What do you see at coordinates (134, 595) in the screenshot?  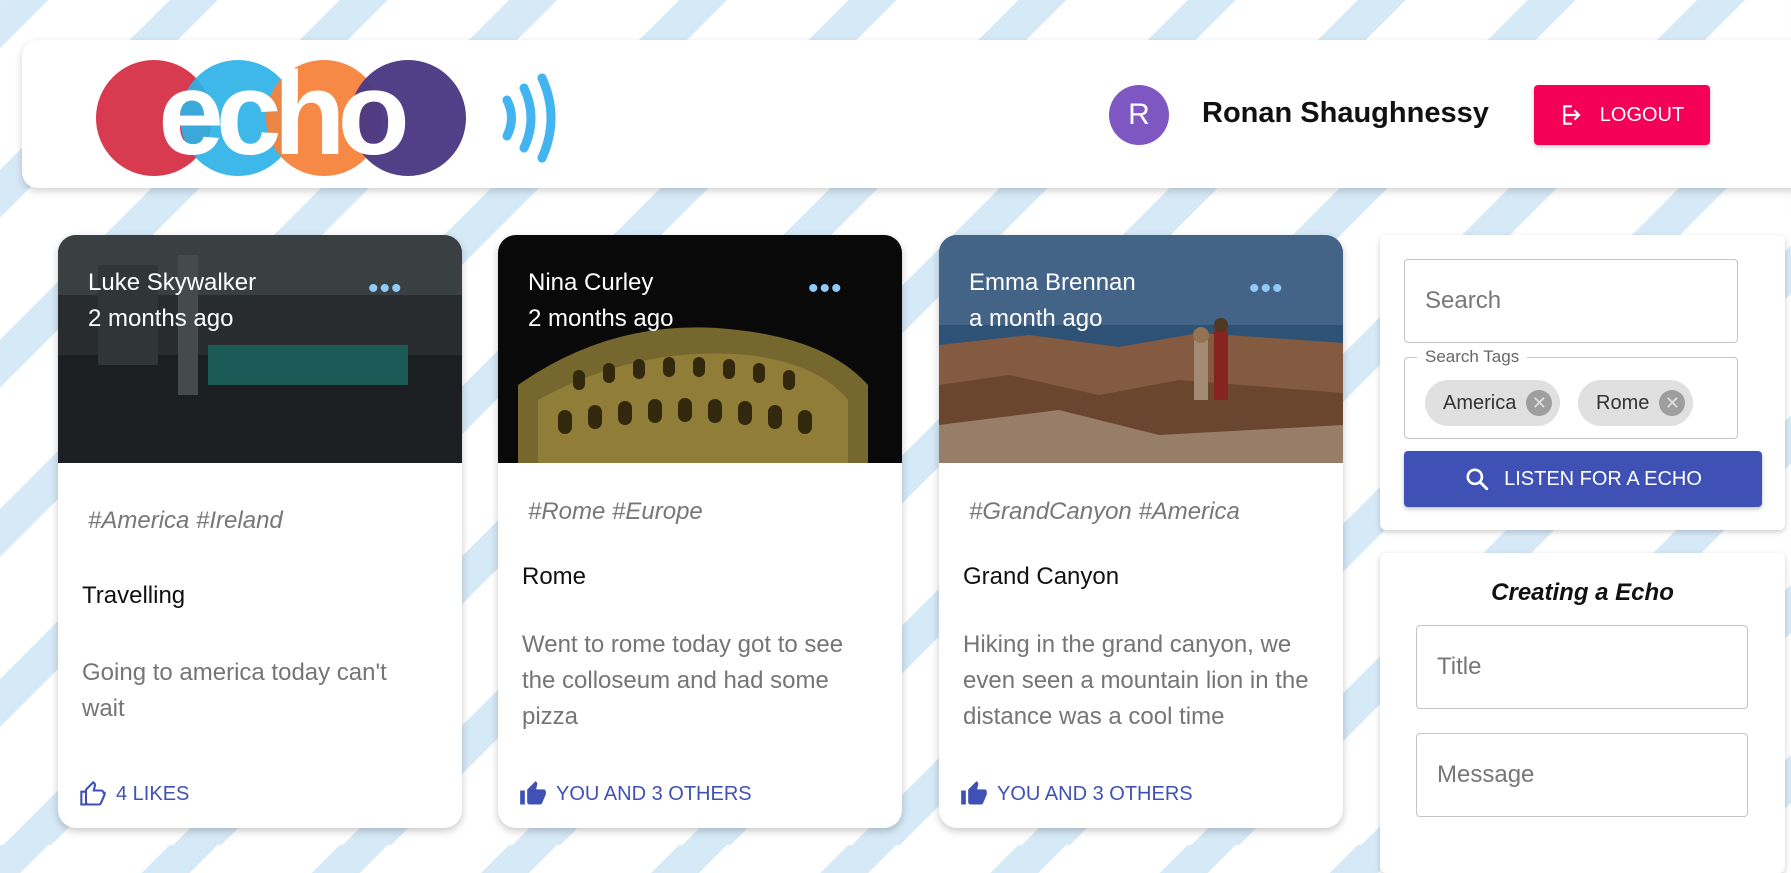 I see `card-title: Travelling` at bounding box center [134, 595].